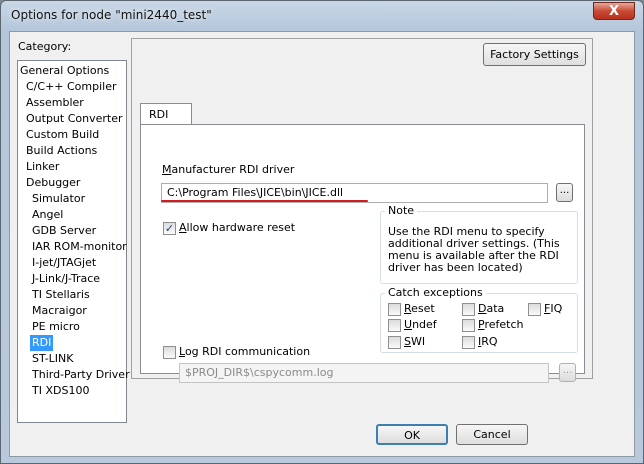 Image resolution: width=644 pixels, height=464 pixels. Describe the element at coordinates (247, 351) in the screenshot. I see `log-rdi-text: og RDI communication` at that location.